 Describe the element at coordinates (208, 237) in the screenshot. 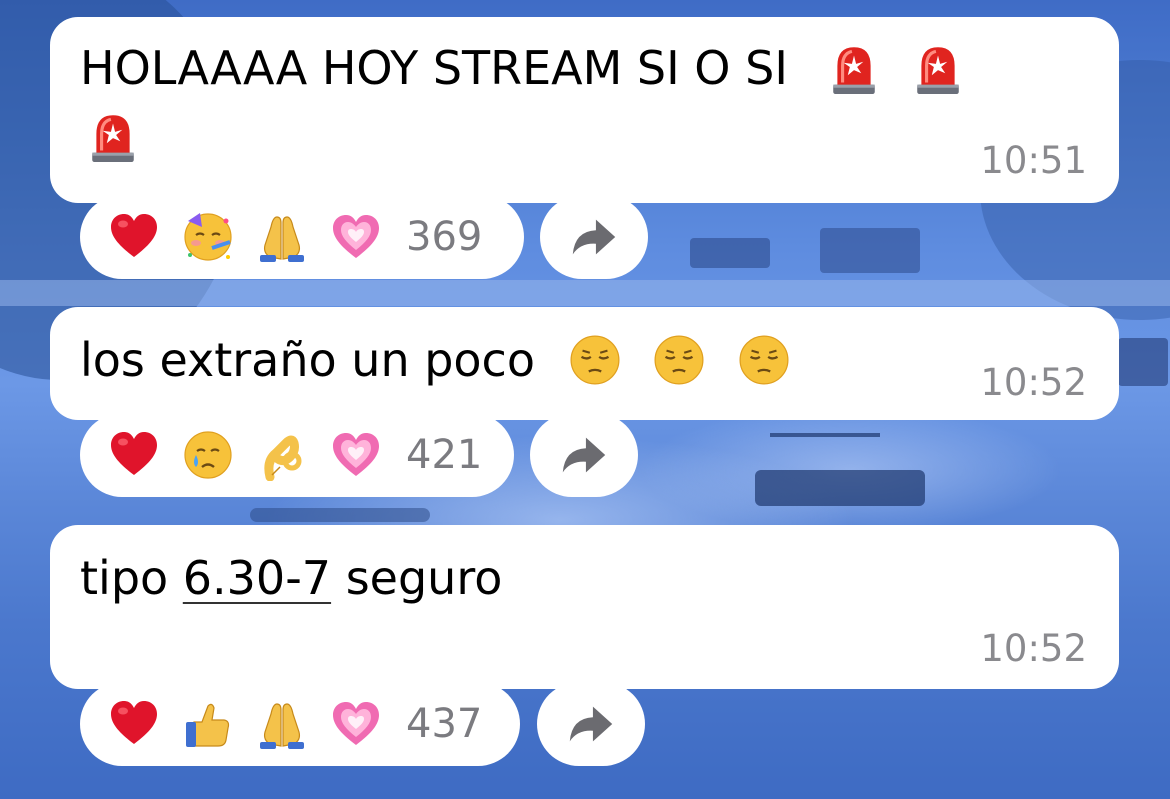

I see `partying-face-icon` at that location.